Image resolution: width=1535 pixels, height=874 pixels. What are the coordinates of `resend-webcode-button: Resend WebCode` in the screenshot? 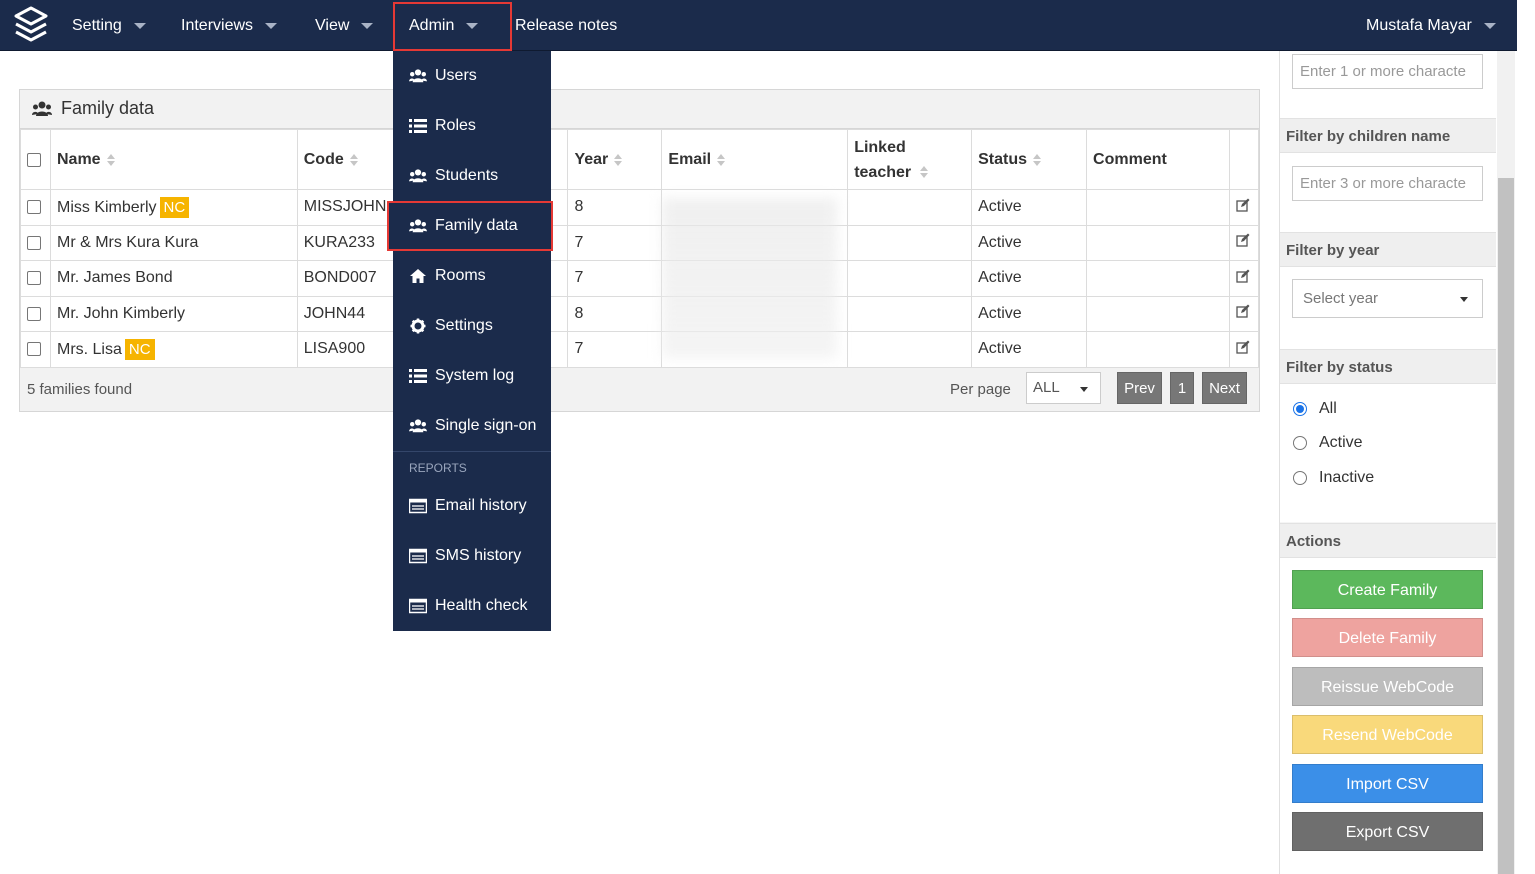 It's located at (1387, 734).